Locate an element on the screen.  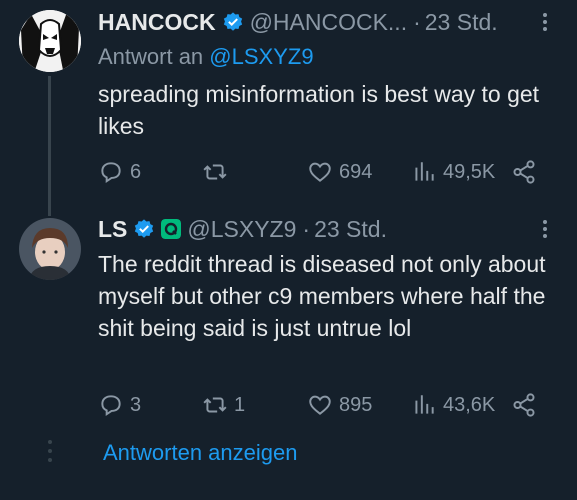
reply-count: 3 is located at coordinates (136, 404).